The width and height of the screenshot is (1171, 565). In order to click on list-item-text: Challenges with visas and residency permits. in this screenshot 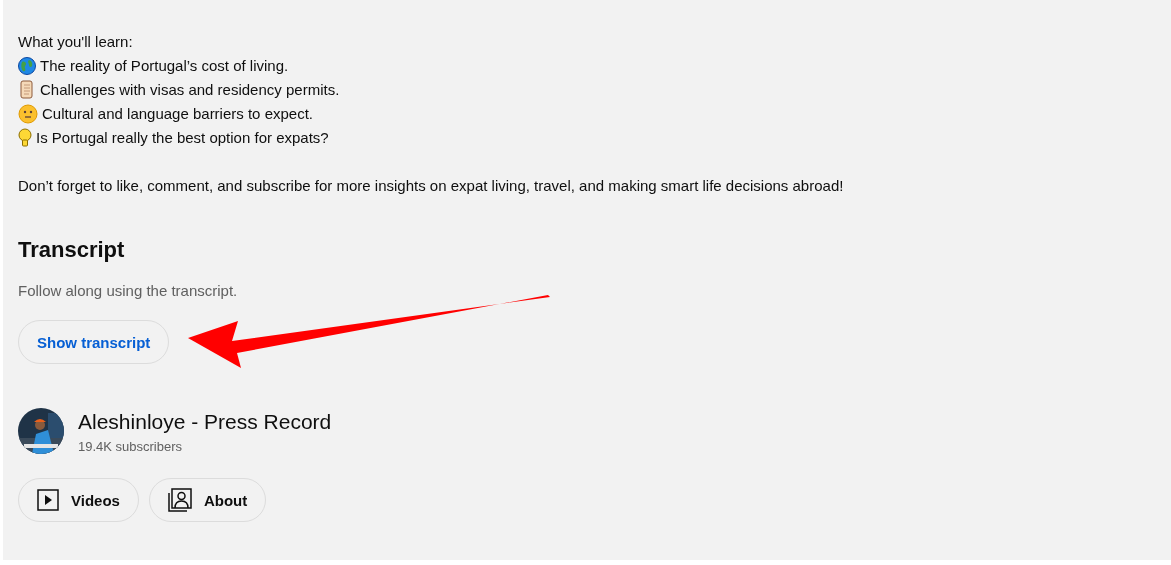, I will do `click(190, 90)`.